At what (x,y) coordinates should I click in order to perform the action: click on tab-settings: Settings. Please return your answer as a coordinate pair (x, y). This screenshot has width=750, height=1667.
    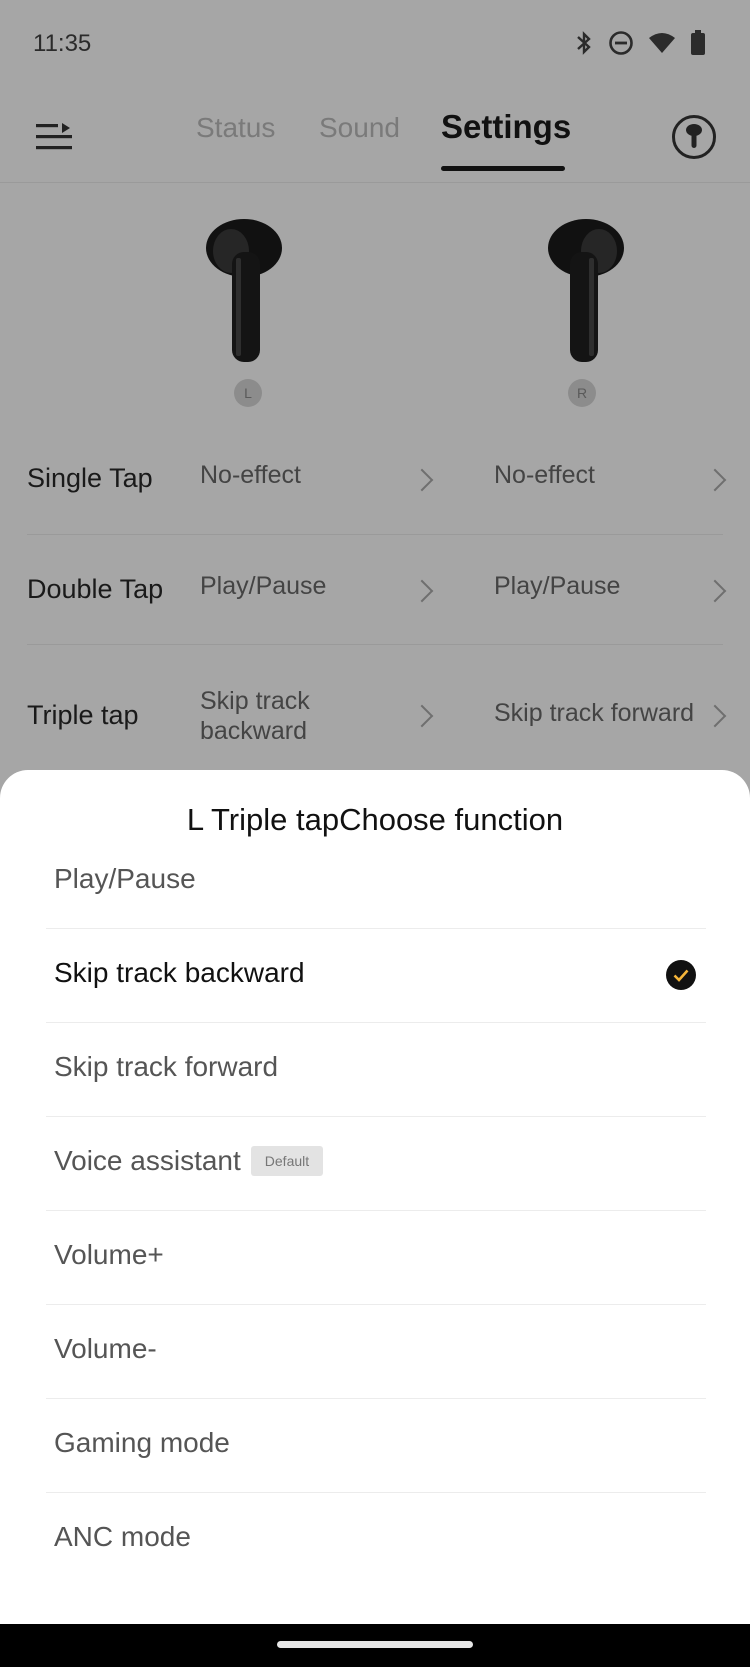
    Looking at the image, I should click on (506, 127).